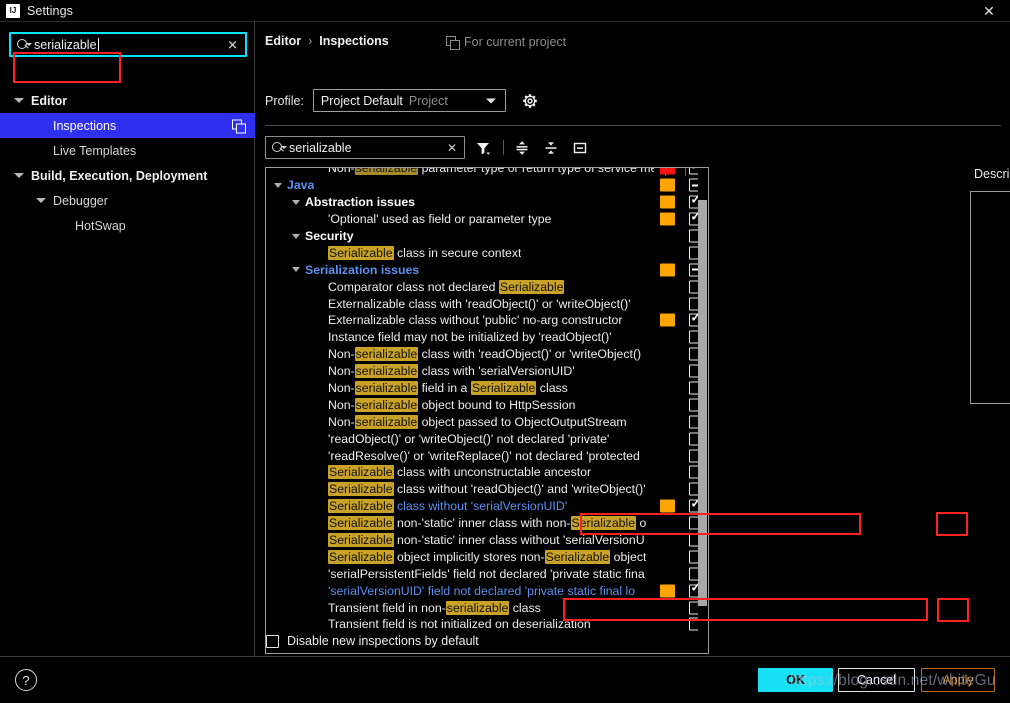 Image resolution: width=1010 pixels, height=703 pixels. What do you see at coordinates (483, 148) in the screenshot?
I see `filter-icon` at bounding box center [483, 148].